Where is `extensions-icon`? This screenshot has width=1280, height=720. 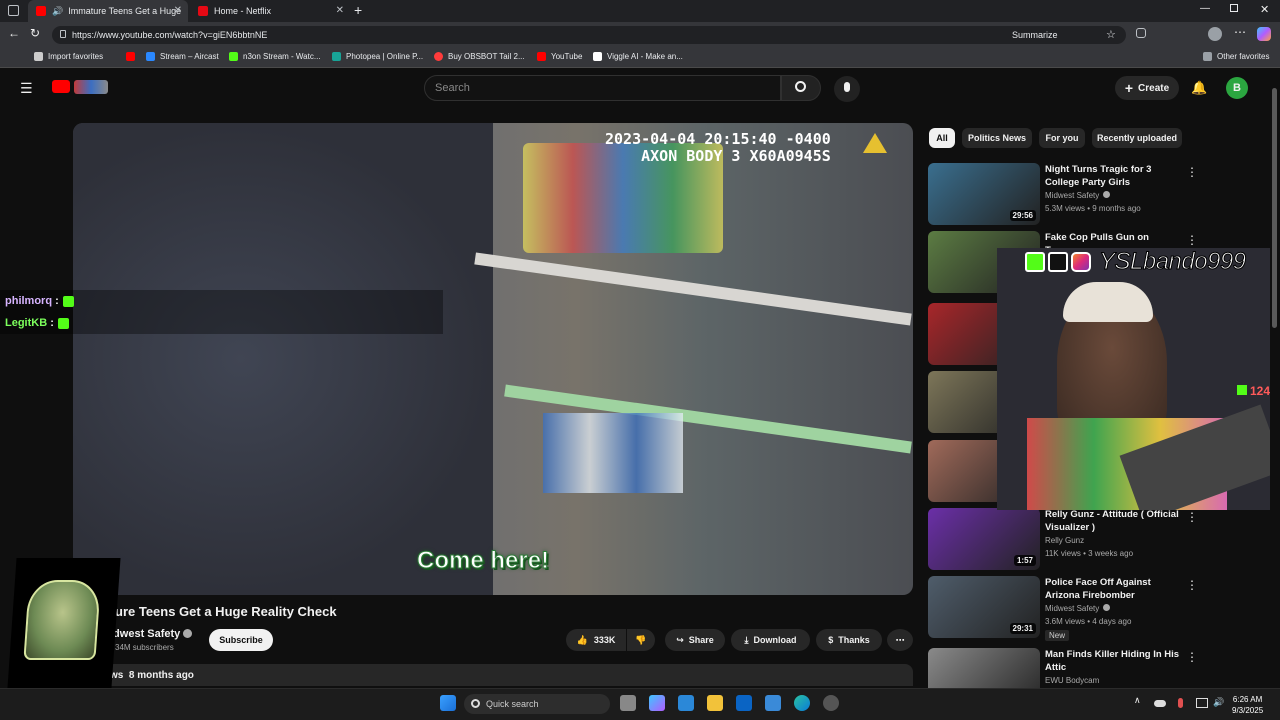
extensions-icon is located at coordinates (1141, 33).